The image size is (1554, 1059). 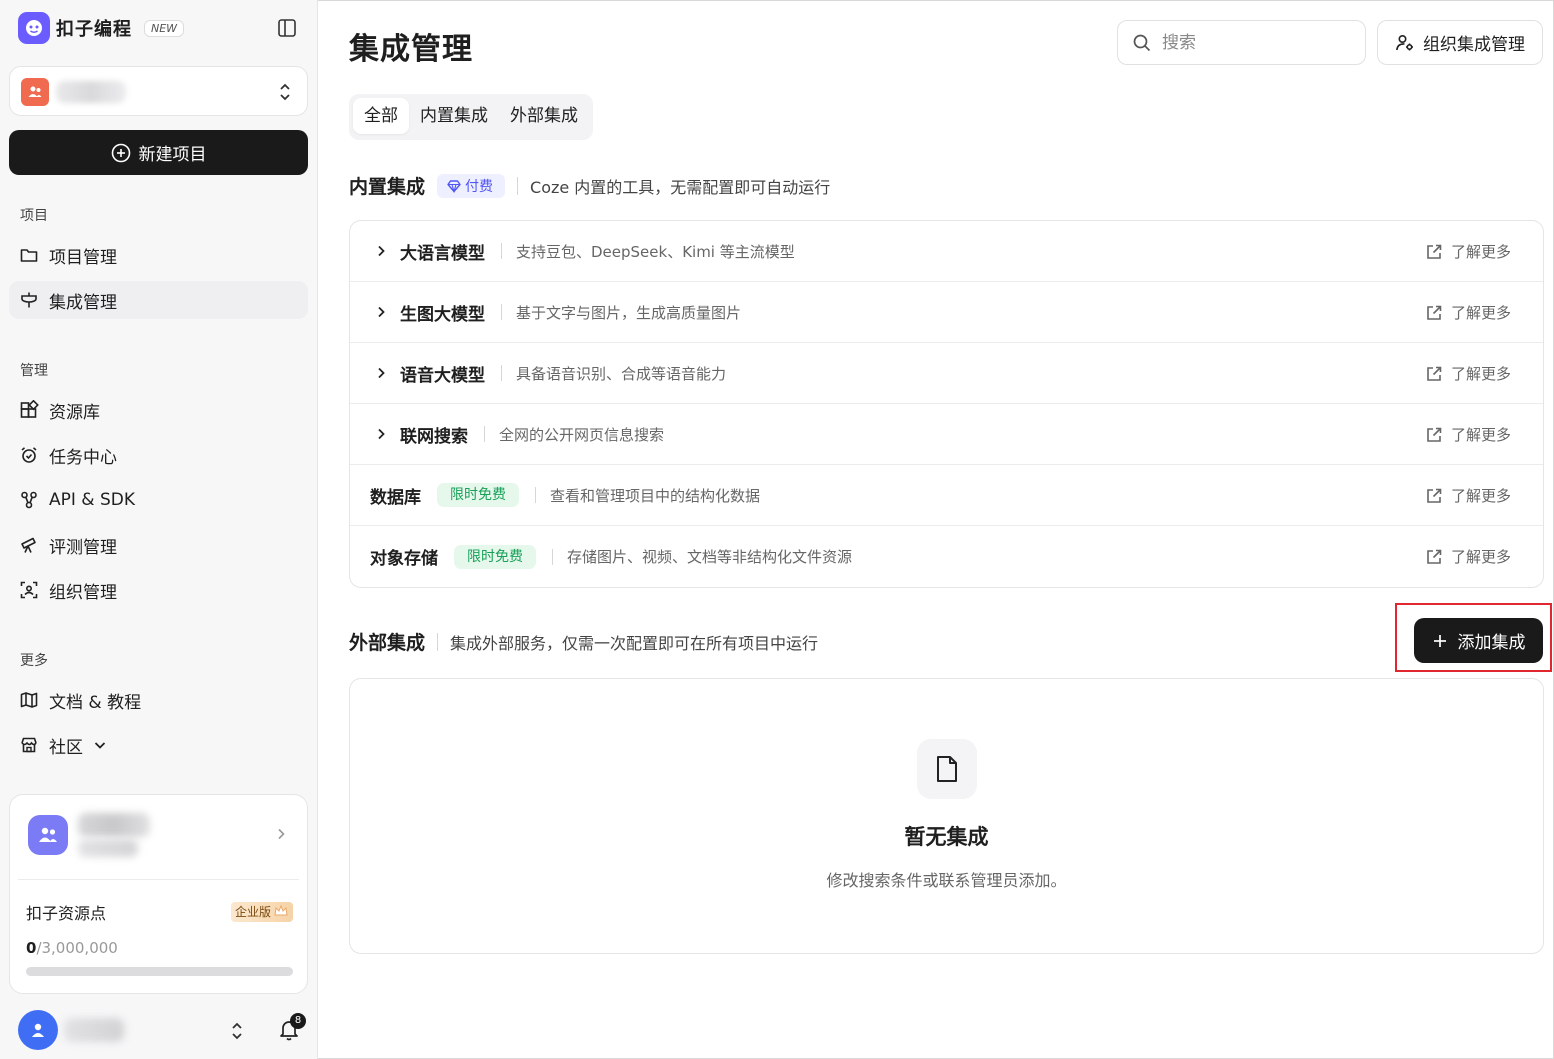 I want to click on org-integration-label: 组织集成管理, so click(x=1474, y=45).